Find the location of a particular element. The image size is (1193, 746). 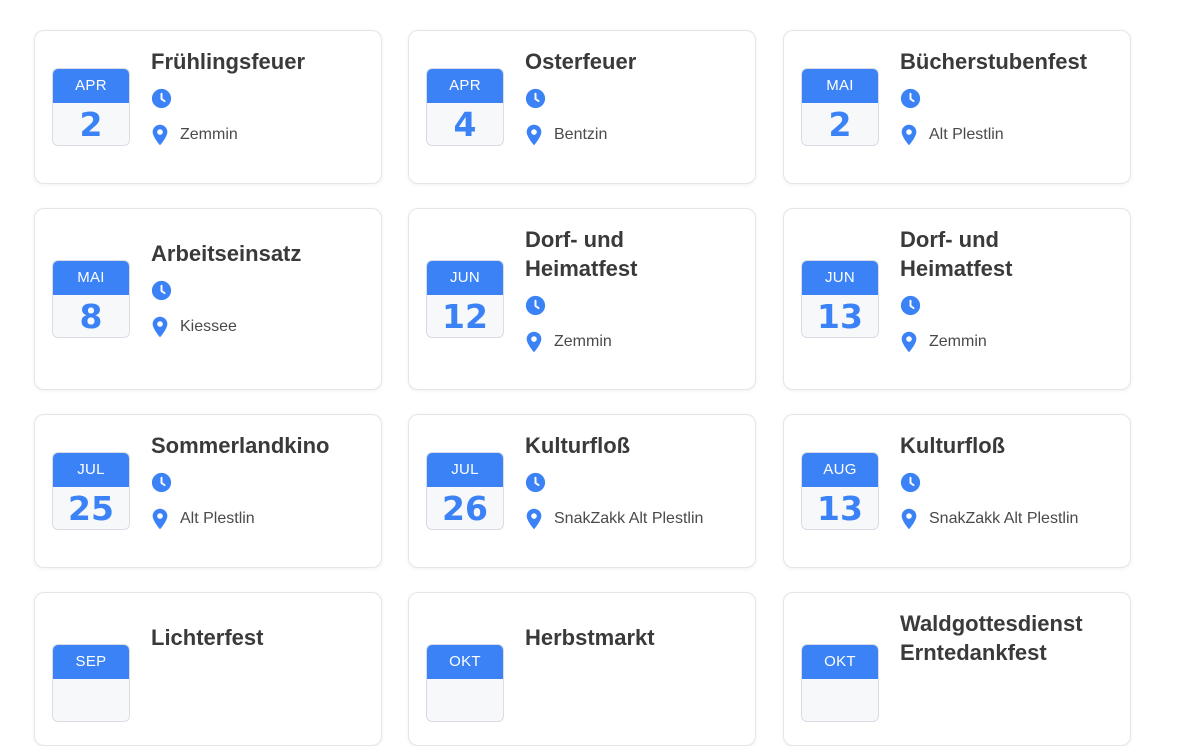

event-title: Osterfeuer is located at coordinates (633, 61).